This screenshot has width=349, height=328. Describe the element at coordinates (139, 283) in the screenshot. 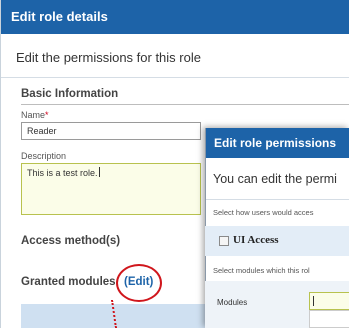

I see `annotation-circle` at that location.